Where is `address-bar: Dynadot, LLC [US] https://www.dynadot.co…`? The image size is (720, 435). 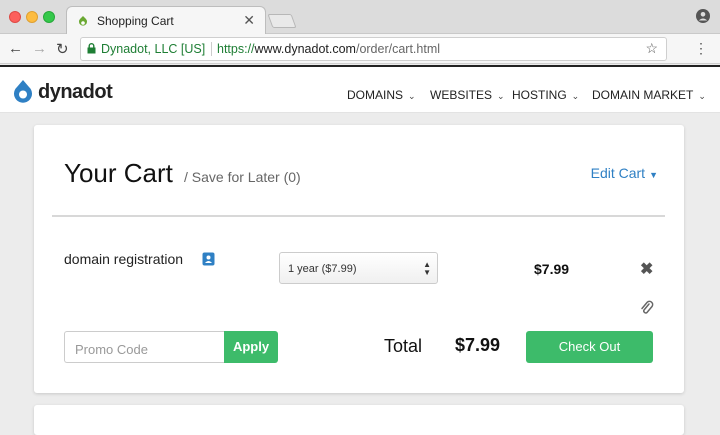 address-bar: Dynadot, LLC [US] https://www.dynadot.co… is located at coordinates (373, 49).